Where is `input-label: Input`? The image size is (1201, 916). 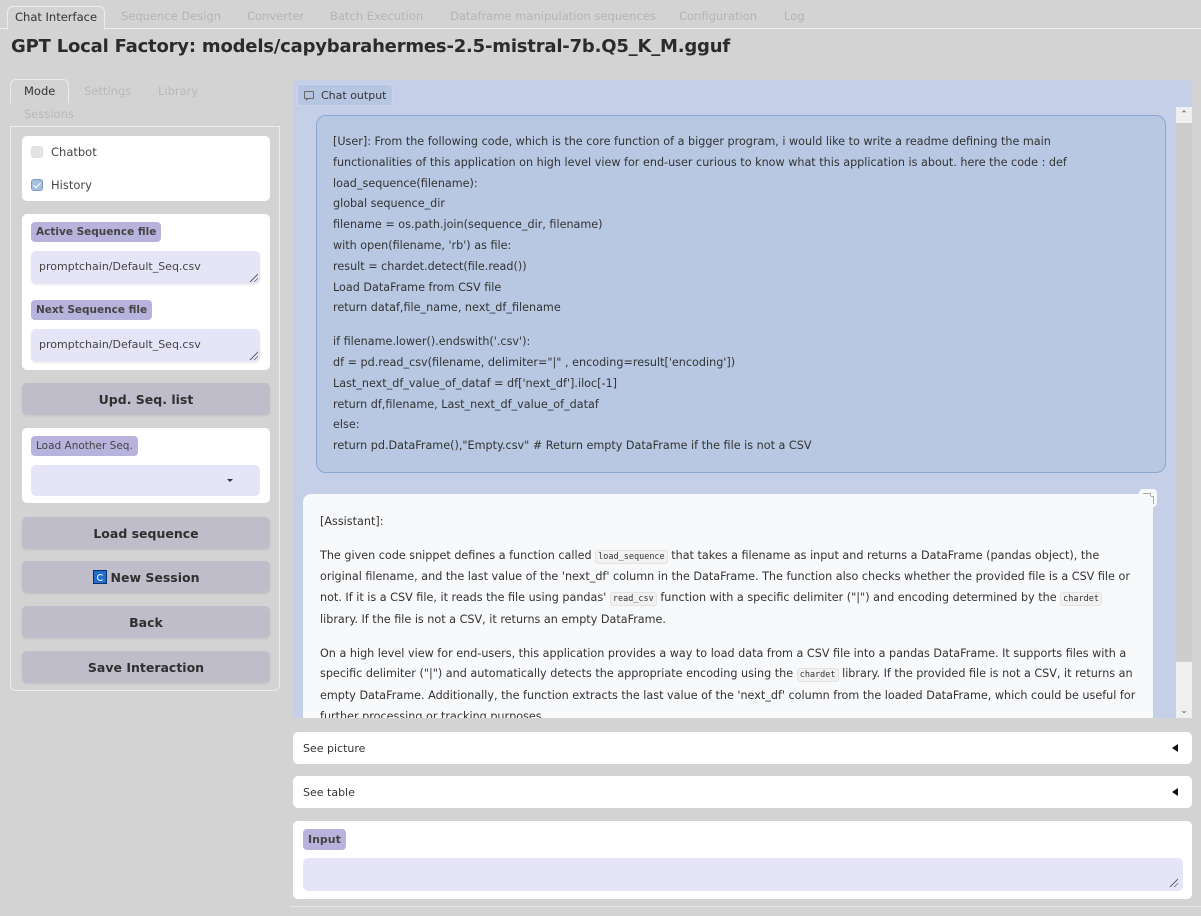
input-label: Input is located at coordinates (324, 839).